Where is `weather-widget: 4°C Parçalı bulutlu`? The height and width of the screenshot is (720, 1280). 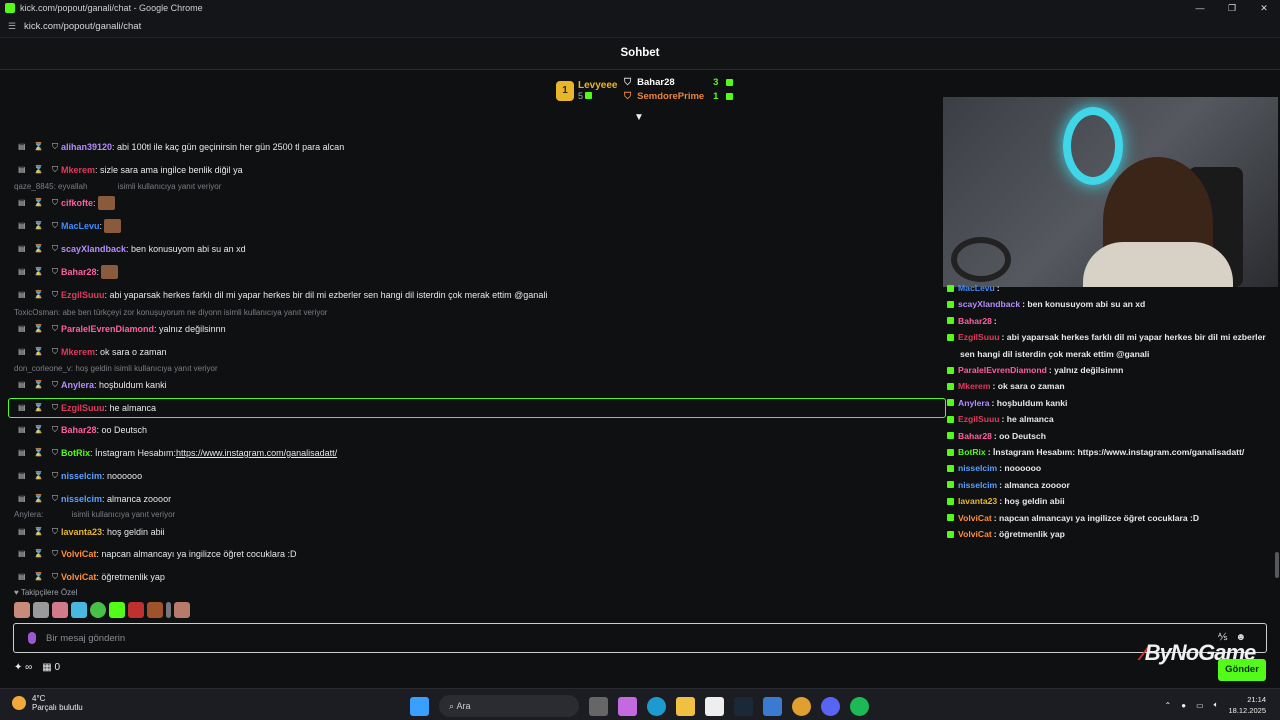 weather-widget: 4°C Parçalı bulutlu is located at coordinates (47, 703).